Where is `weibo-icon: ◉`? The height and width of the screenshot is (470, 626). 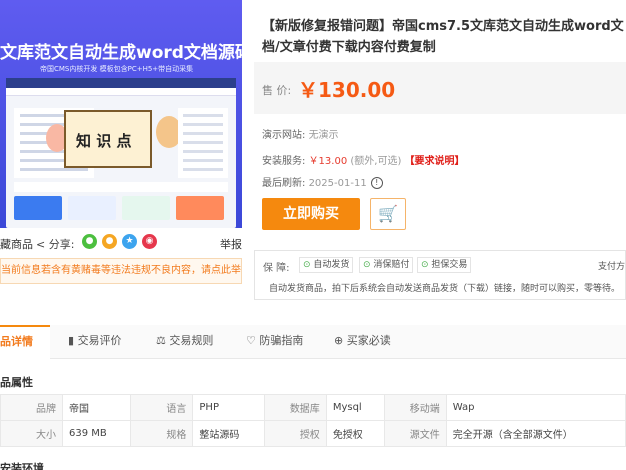
weibo-icon: ◉ is located at coordinates (149, 241).